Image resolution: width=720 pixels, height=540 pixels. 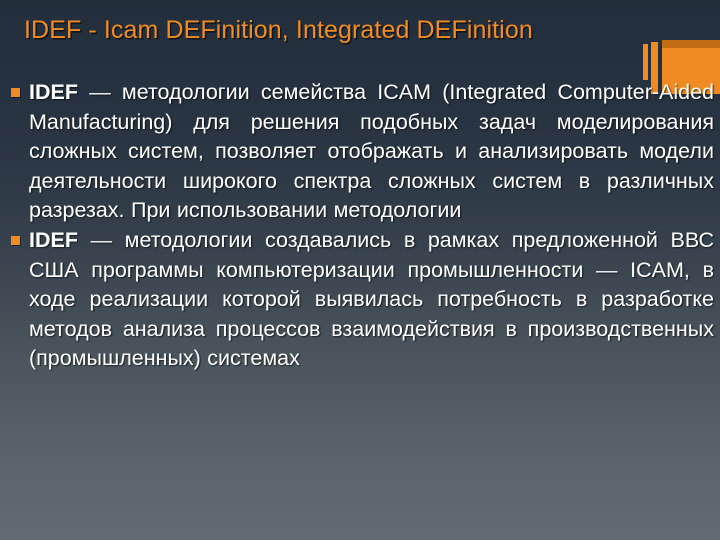 What do you see at coordinates (645, 62) in the screenshot?
I see `accent-bar-short` at bounding box center [645, 62].